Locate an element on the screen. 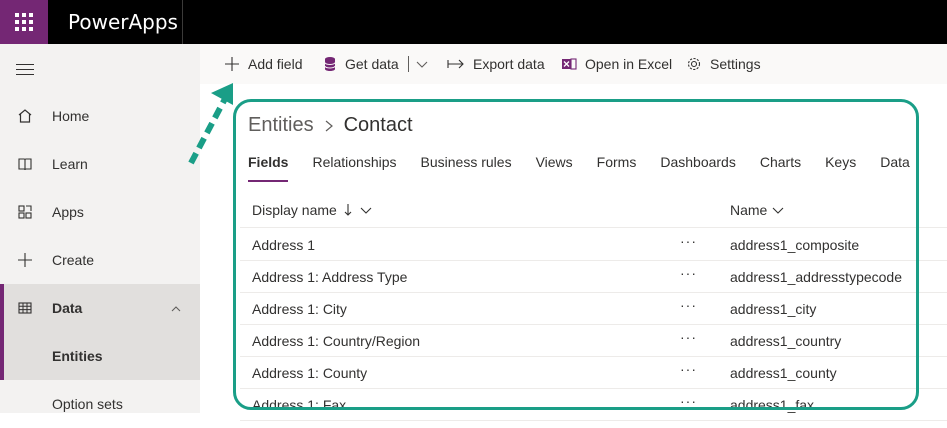 Image resolution: width=947 pixels, height=428 pixels. tab-charts: Charts is located at coordinates (780, 166).